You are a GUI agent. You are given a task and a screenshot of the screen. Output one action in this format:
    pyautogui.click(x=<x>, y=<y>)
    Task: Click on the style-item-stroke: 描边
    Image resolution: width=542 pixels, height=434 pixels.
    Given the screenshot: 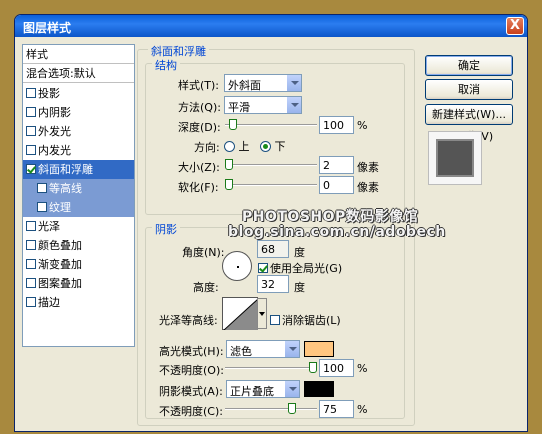 What is the action you would take?
    pyautogui.click(x=78, y=302)
    